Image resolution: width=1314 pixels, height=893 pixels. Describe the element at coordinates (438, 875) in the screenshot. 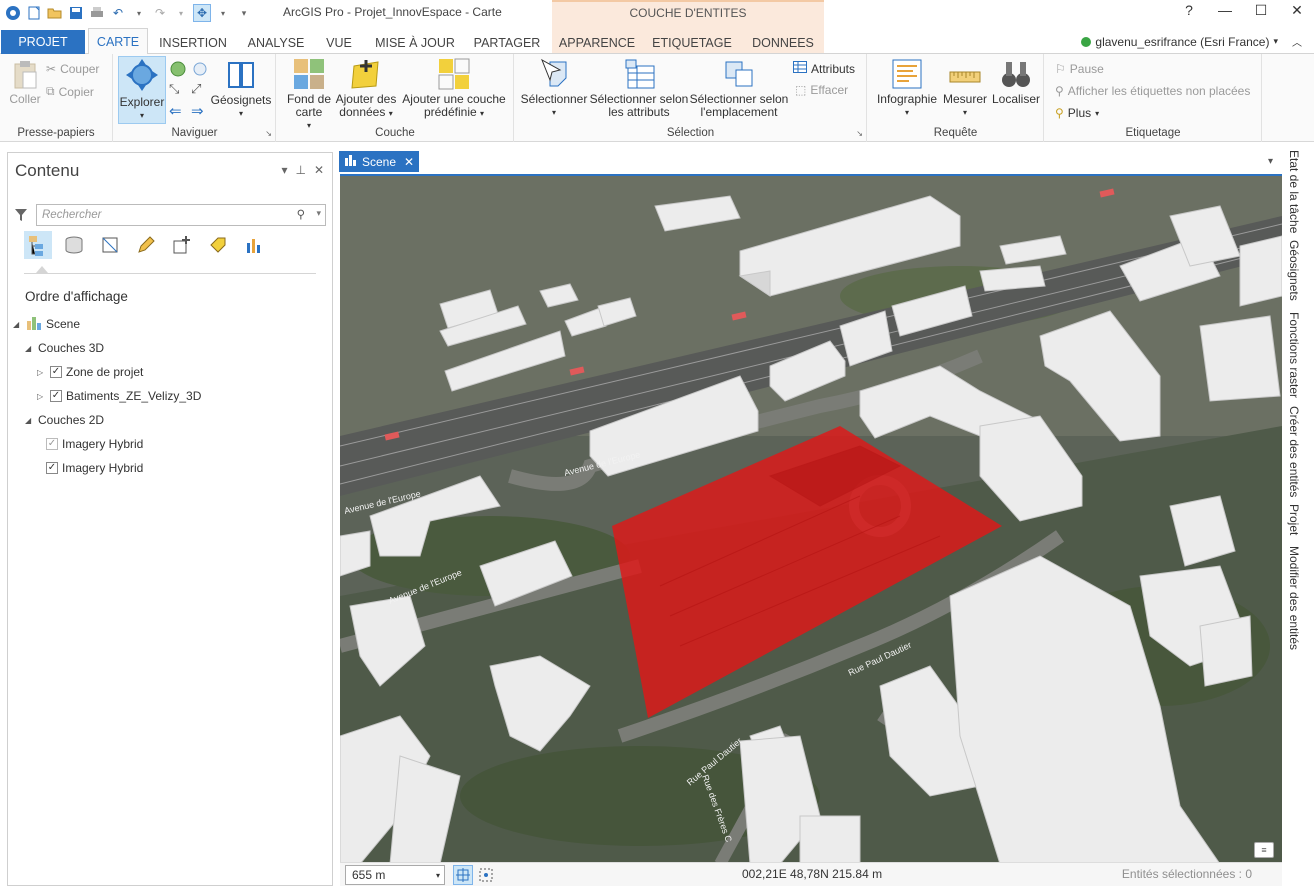

I see `scale-dropdown-icon: ▾` at that location.